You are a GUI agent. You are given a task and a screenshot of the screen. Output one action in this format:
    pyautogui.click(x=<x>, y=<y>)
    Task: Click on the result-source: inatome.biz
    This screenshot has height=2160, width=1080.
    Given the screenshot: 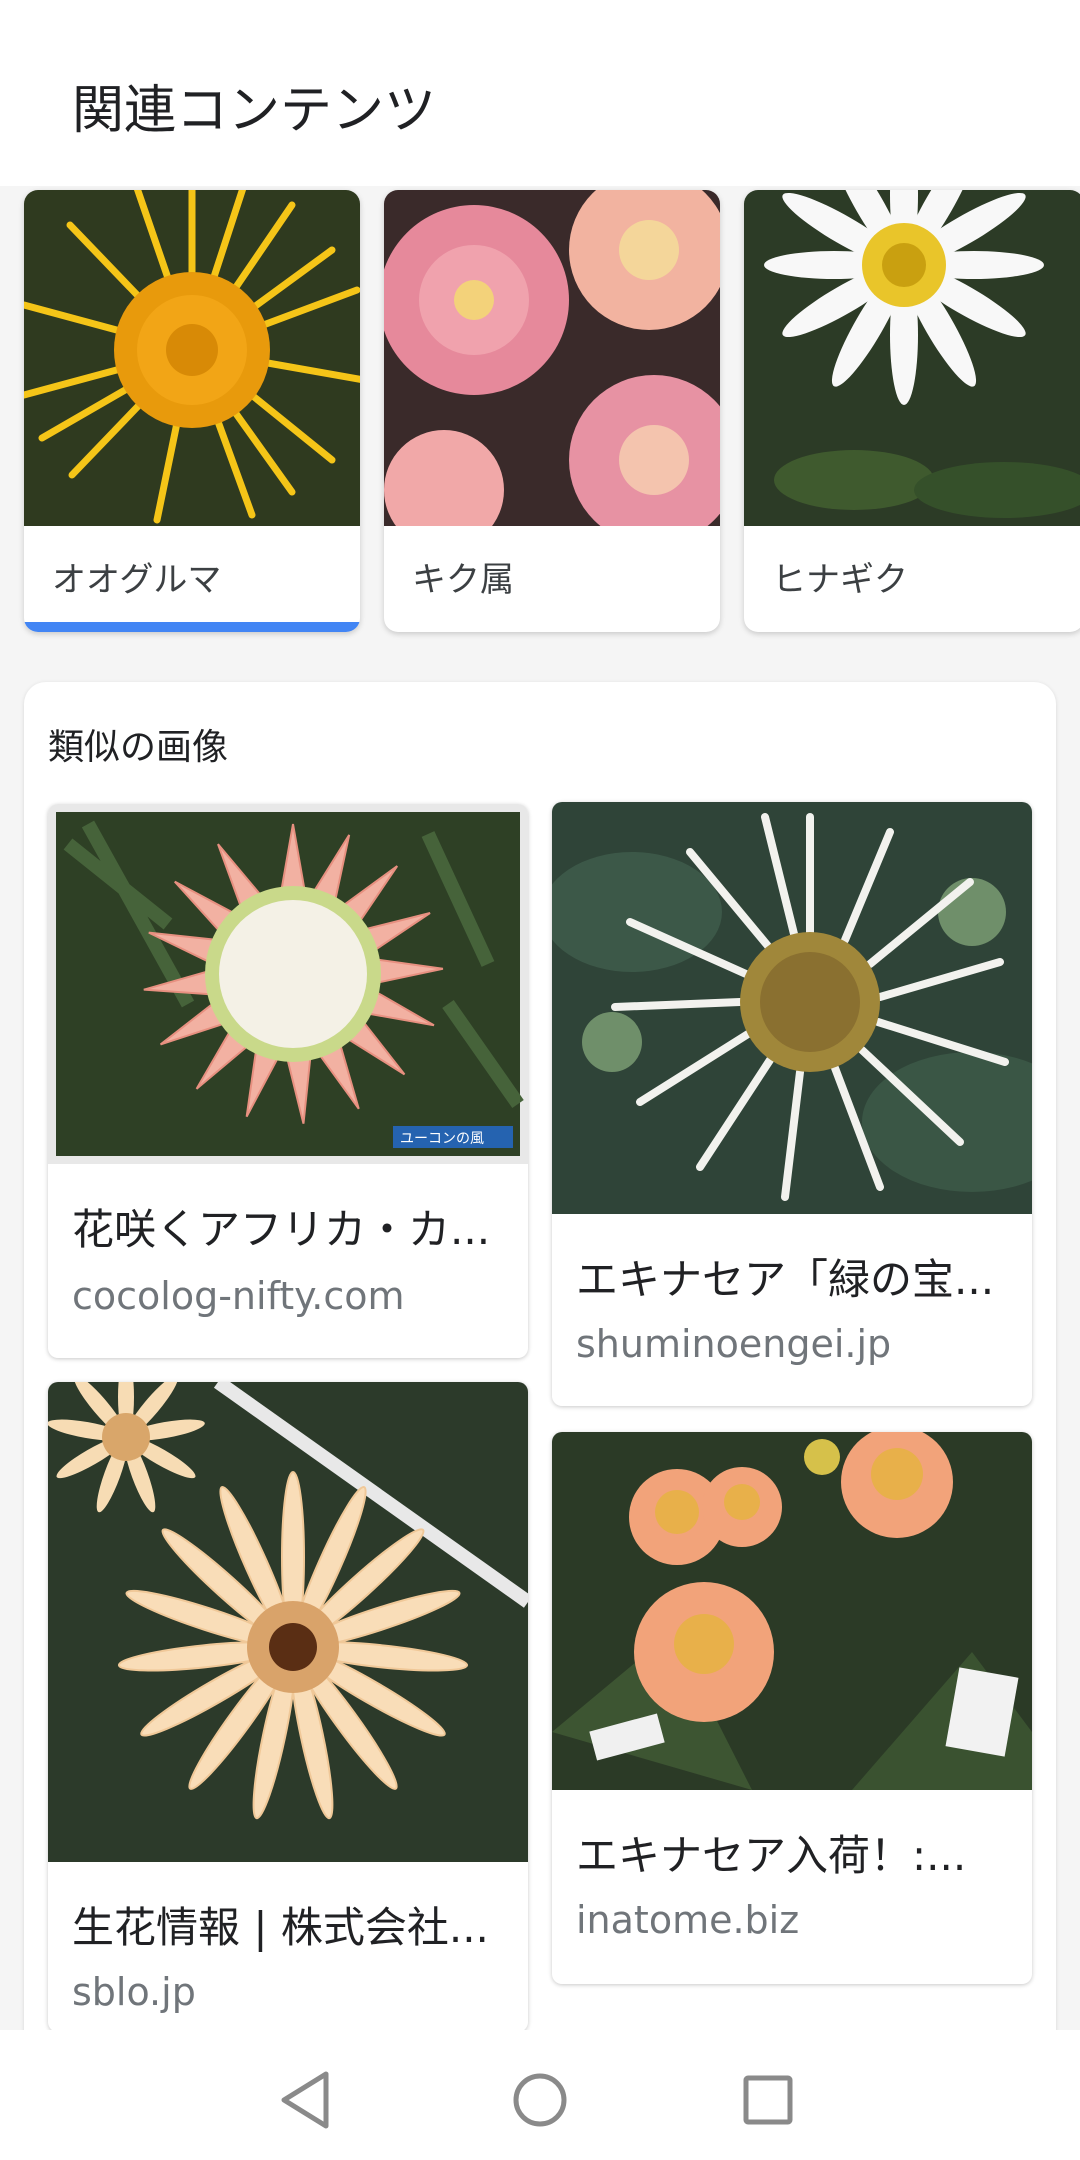 What is the action you would take?
    pyautogui.click(x=688, y=1920)
    